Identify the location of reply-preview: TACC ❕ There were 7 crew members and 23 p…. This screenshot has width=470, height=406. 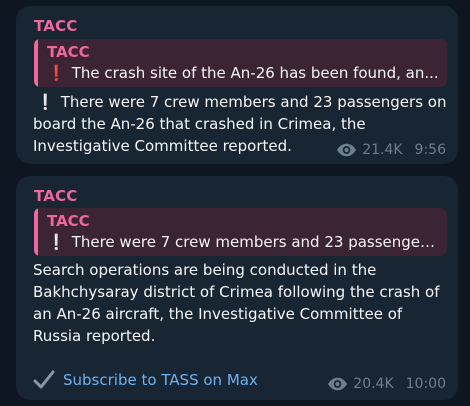
(240, 232).